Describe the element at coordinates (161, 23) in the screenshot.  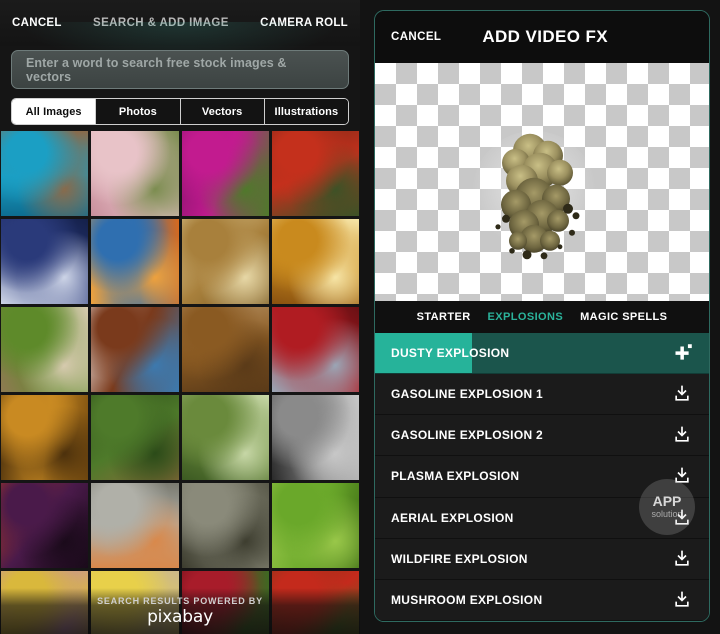
I see `page-title: SEARCH & ADD IMAGE` at that location.